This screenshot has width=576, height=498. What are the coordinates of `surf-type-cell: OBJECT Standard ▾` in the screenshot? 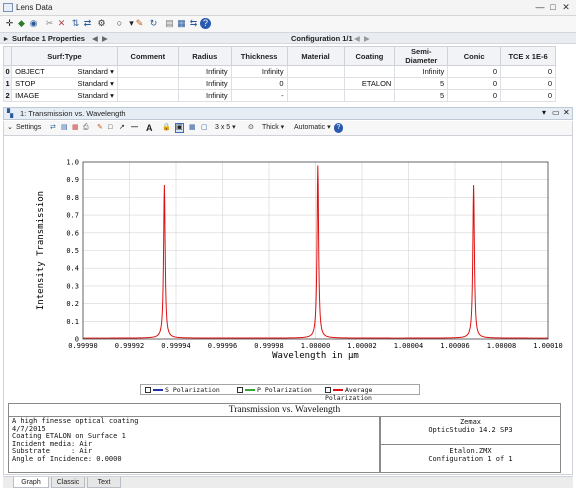 It's located at (64, 71).